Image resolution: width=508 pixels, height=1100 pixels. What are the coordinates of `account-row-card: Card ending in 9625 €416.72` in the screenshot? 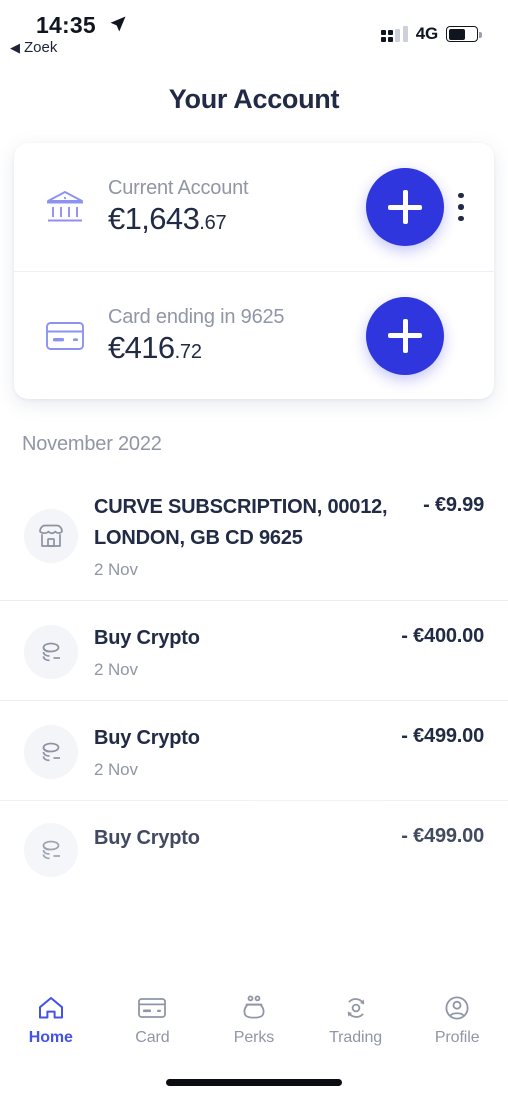 It's located at (254, 335).